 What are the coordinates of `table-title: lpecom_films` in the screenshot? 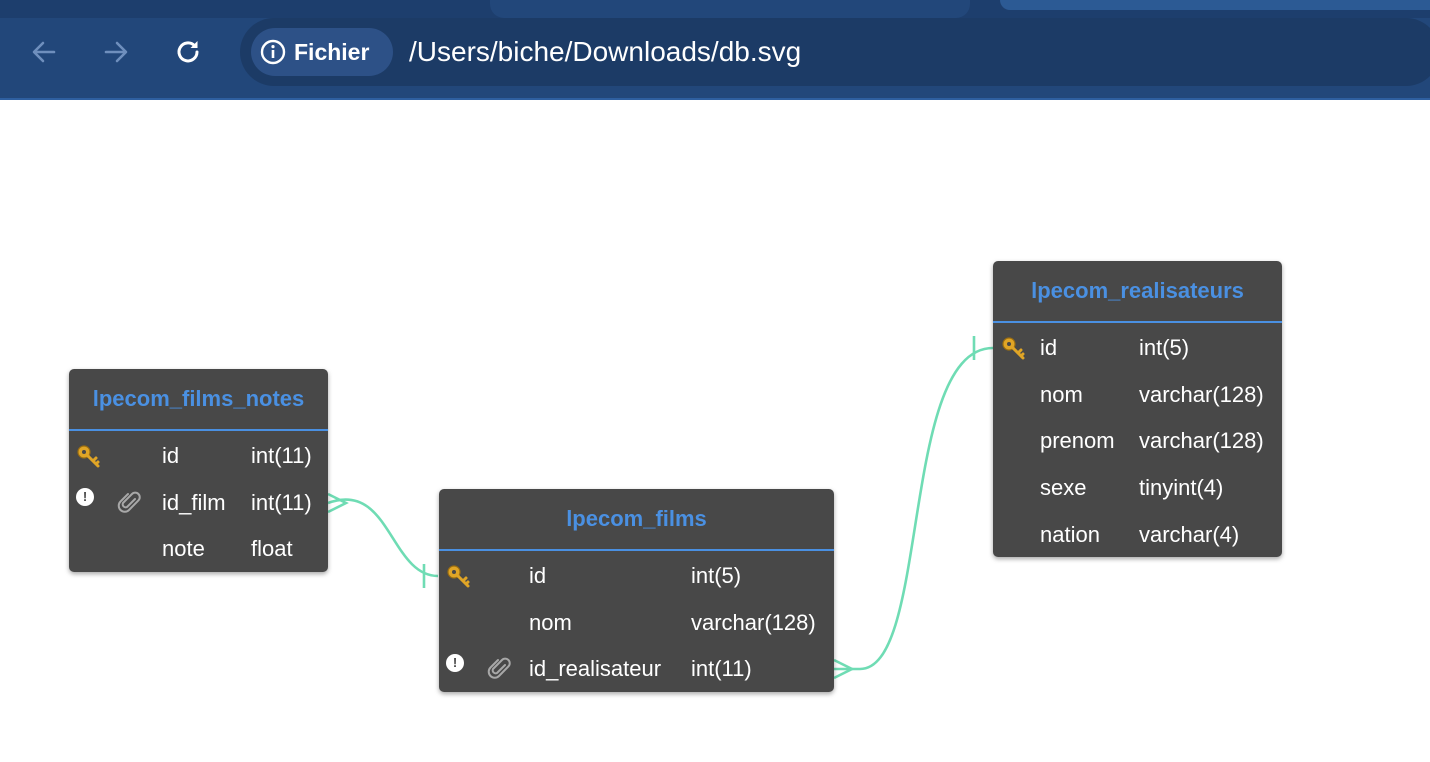 It's located at (636, 520).